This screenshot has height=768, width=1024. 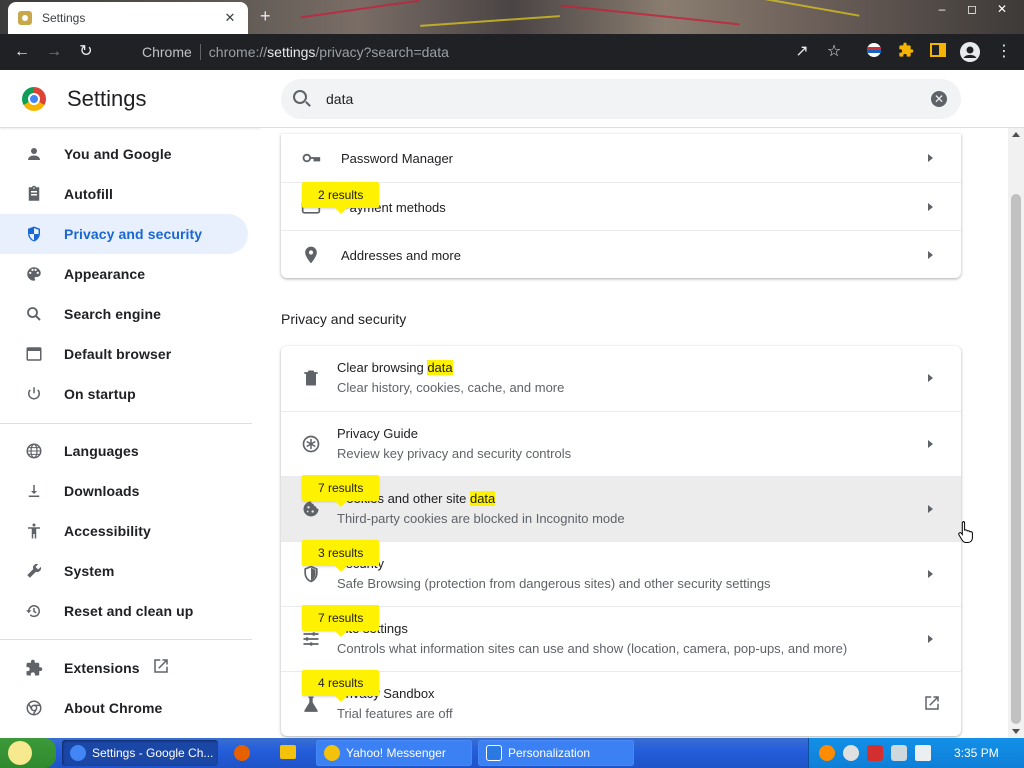 What do you see at coordinates (802, 52) in the screenshot?
I see `share-icon: ↗` at bounding box center [802, 52].